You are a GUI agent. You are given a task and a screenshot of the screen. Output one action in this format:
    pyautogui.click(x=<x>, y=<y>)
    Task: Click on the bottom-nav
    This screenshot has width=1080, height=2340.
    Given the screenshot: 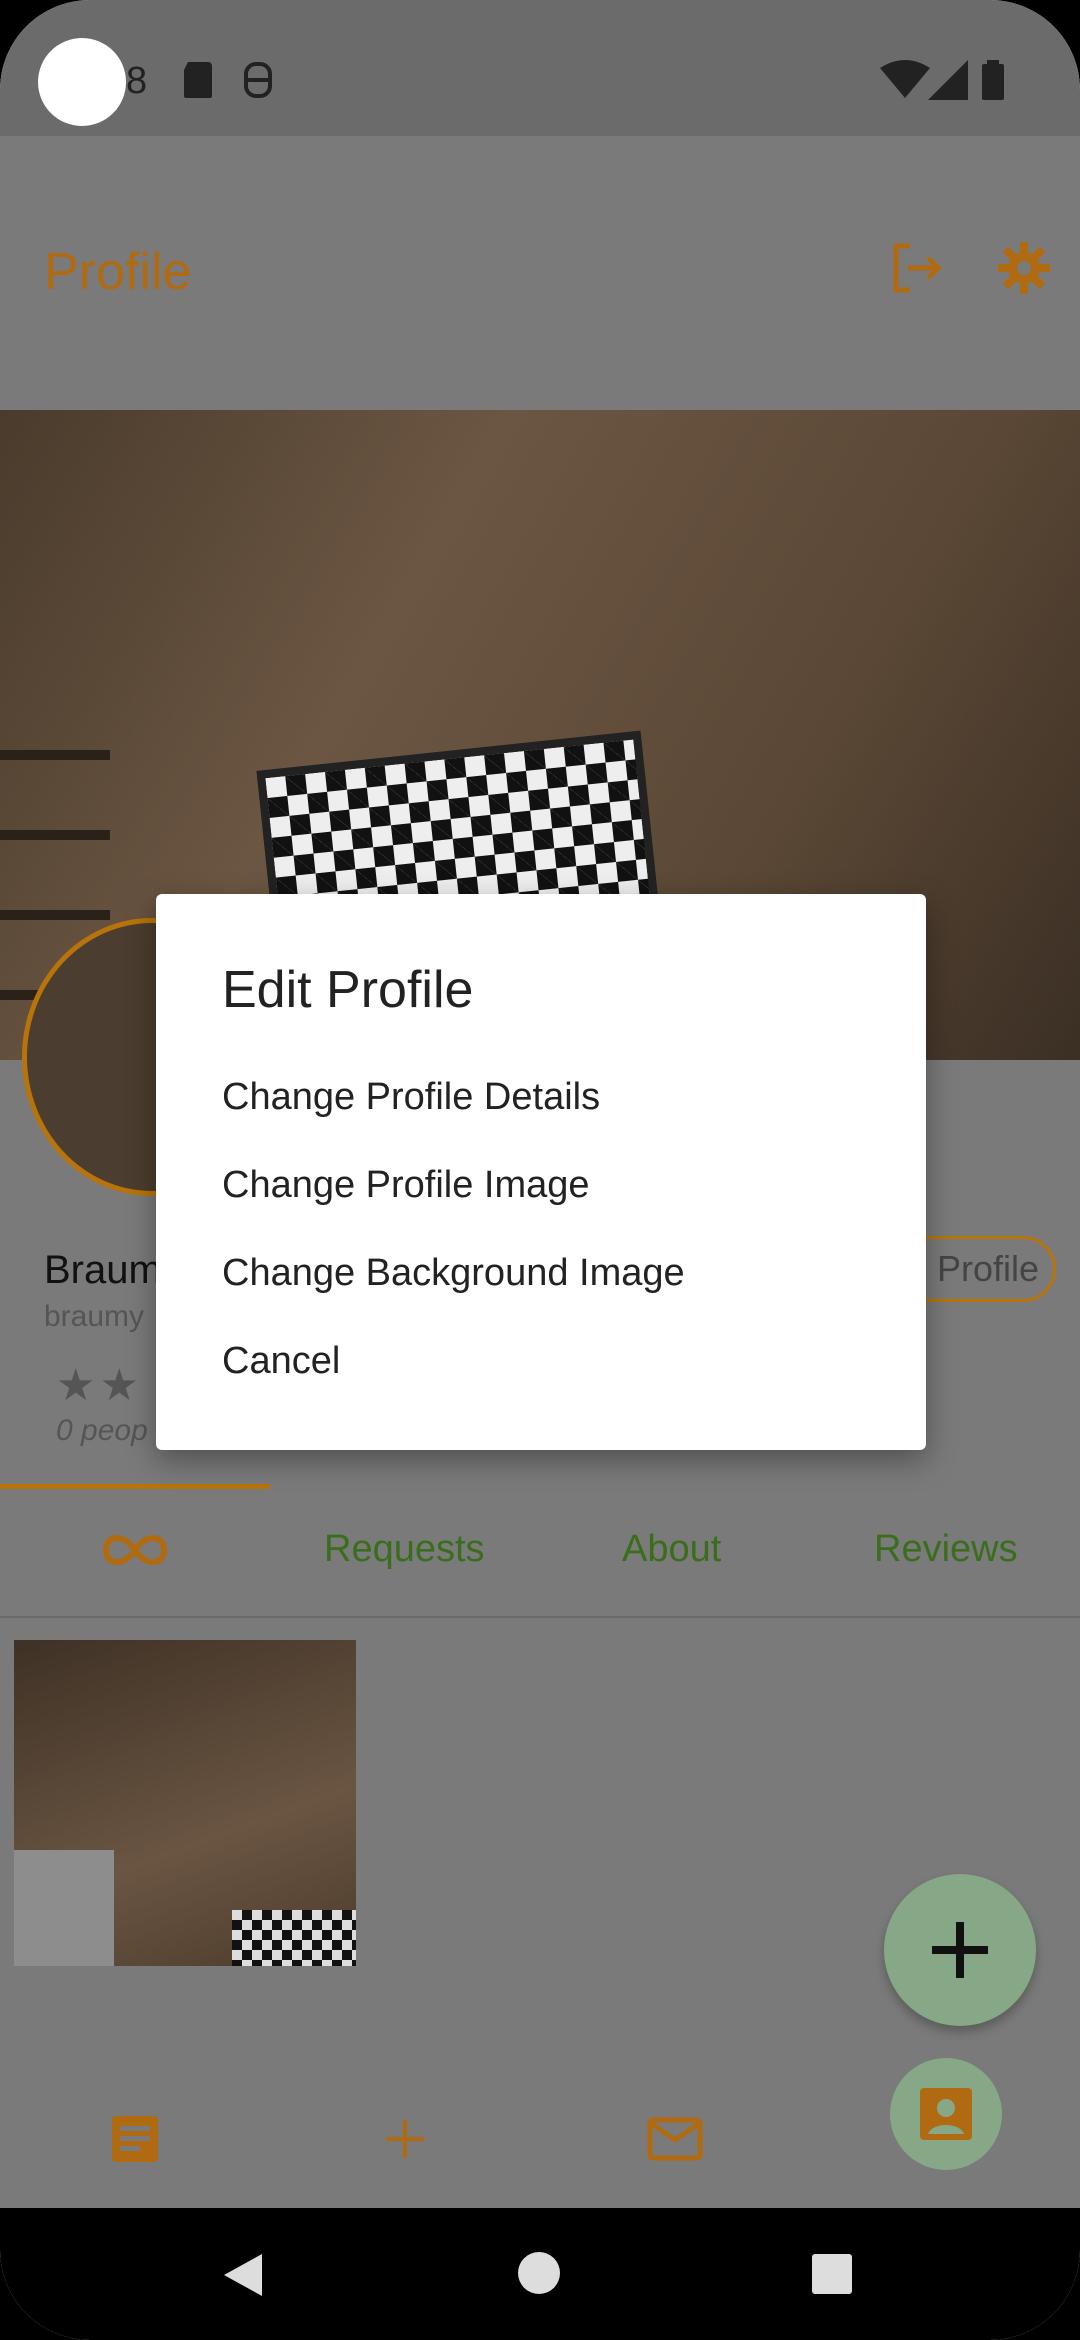 What is the action you would take?
    pyautogui.click(x=540, y=2139)
    